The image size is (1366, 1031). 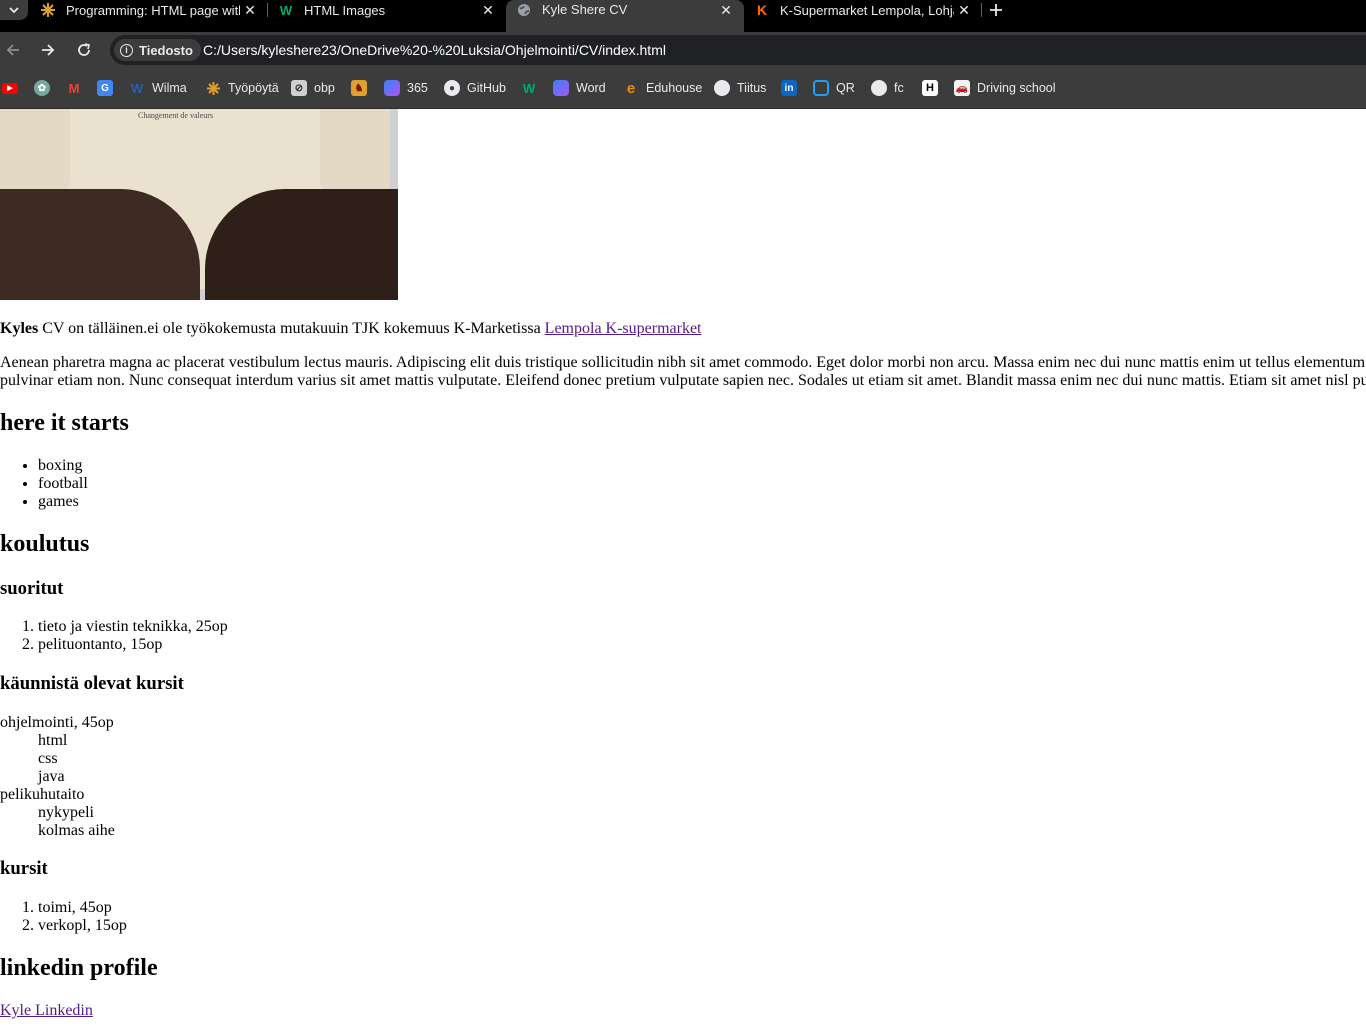 What do you see at coordinates (674, 88) in the screenshot?
I see `bookmark-label: Eduhouse` at bounding box center [674, 88].